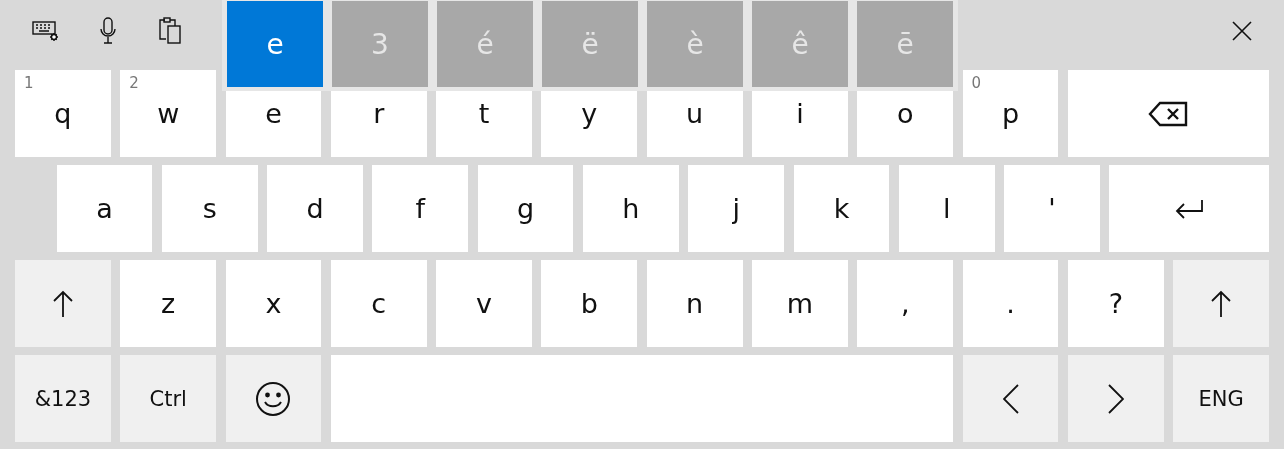  Describe the element at coordinates (1052, 208) in the screenshot. I see `letter-key: '` at that location.